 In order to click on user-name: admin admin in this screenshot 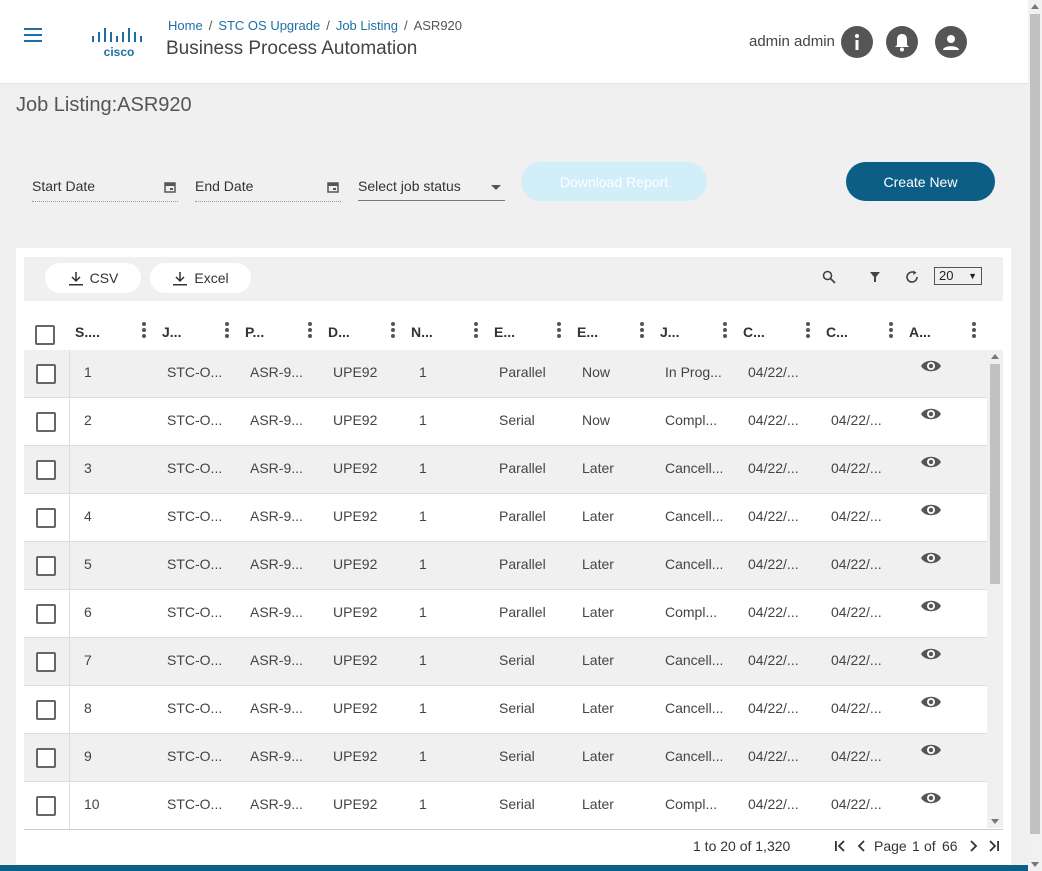, I will do `click(792, 41)`.